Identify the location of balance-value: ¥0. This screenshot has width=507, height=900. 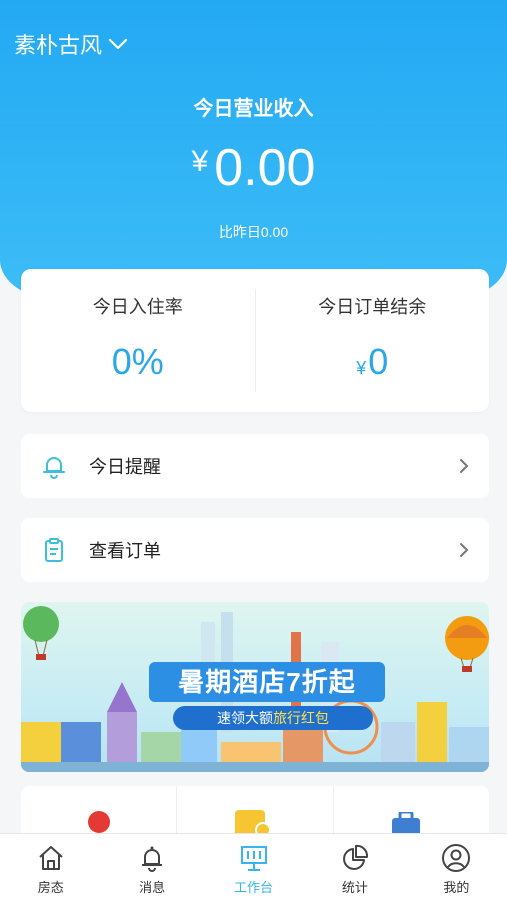
(373, 362).